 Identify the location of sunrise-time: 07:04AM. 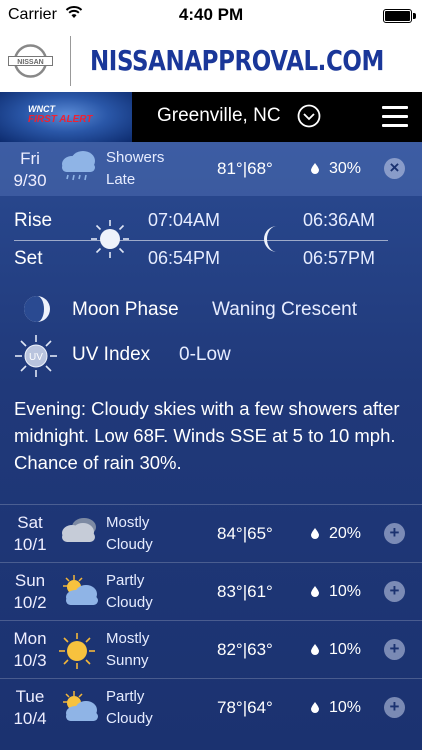
(184, 220).